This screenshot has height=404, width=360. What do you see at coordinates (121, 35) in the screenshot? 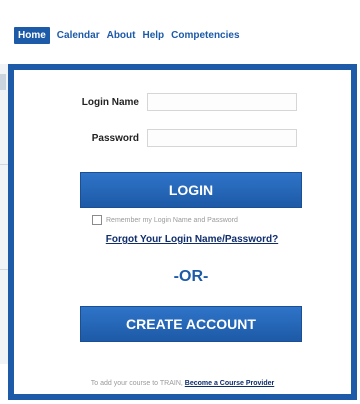
I see `nav-about: About` at bounding box center [121, 35].